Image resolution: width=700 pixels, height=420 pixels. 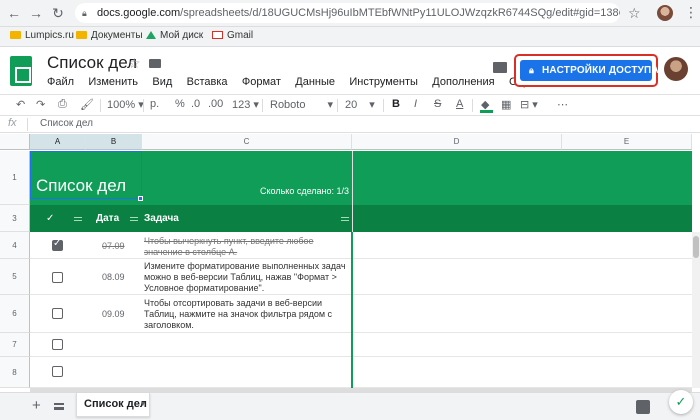 I want to click on text-color-button: A, so click(x=459, y=104).